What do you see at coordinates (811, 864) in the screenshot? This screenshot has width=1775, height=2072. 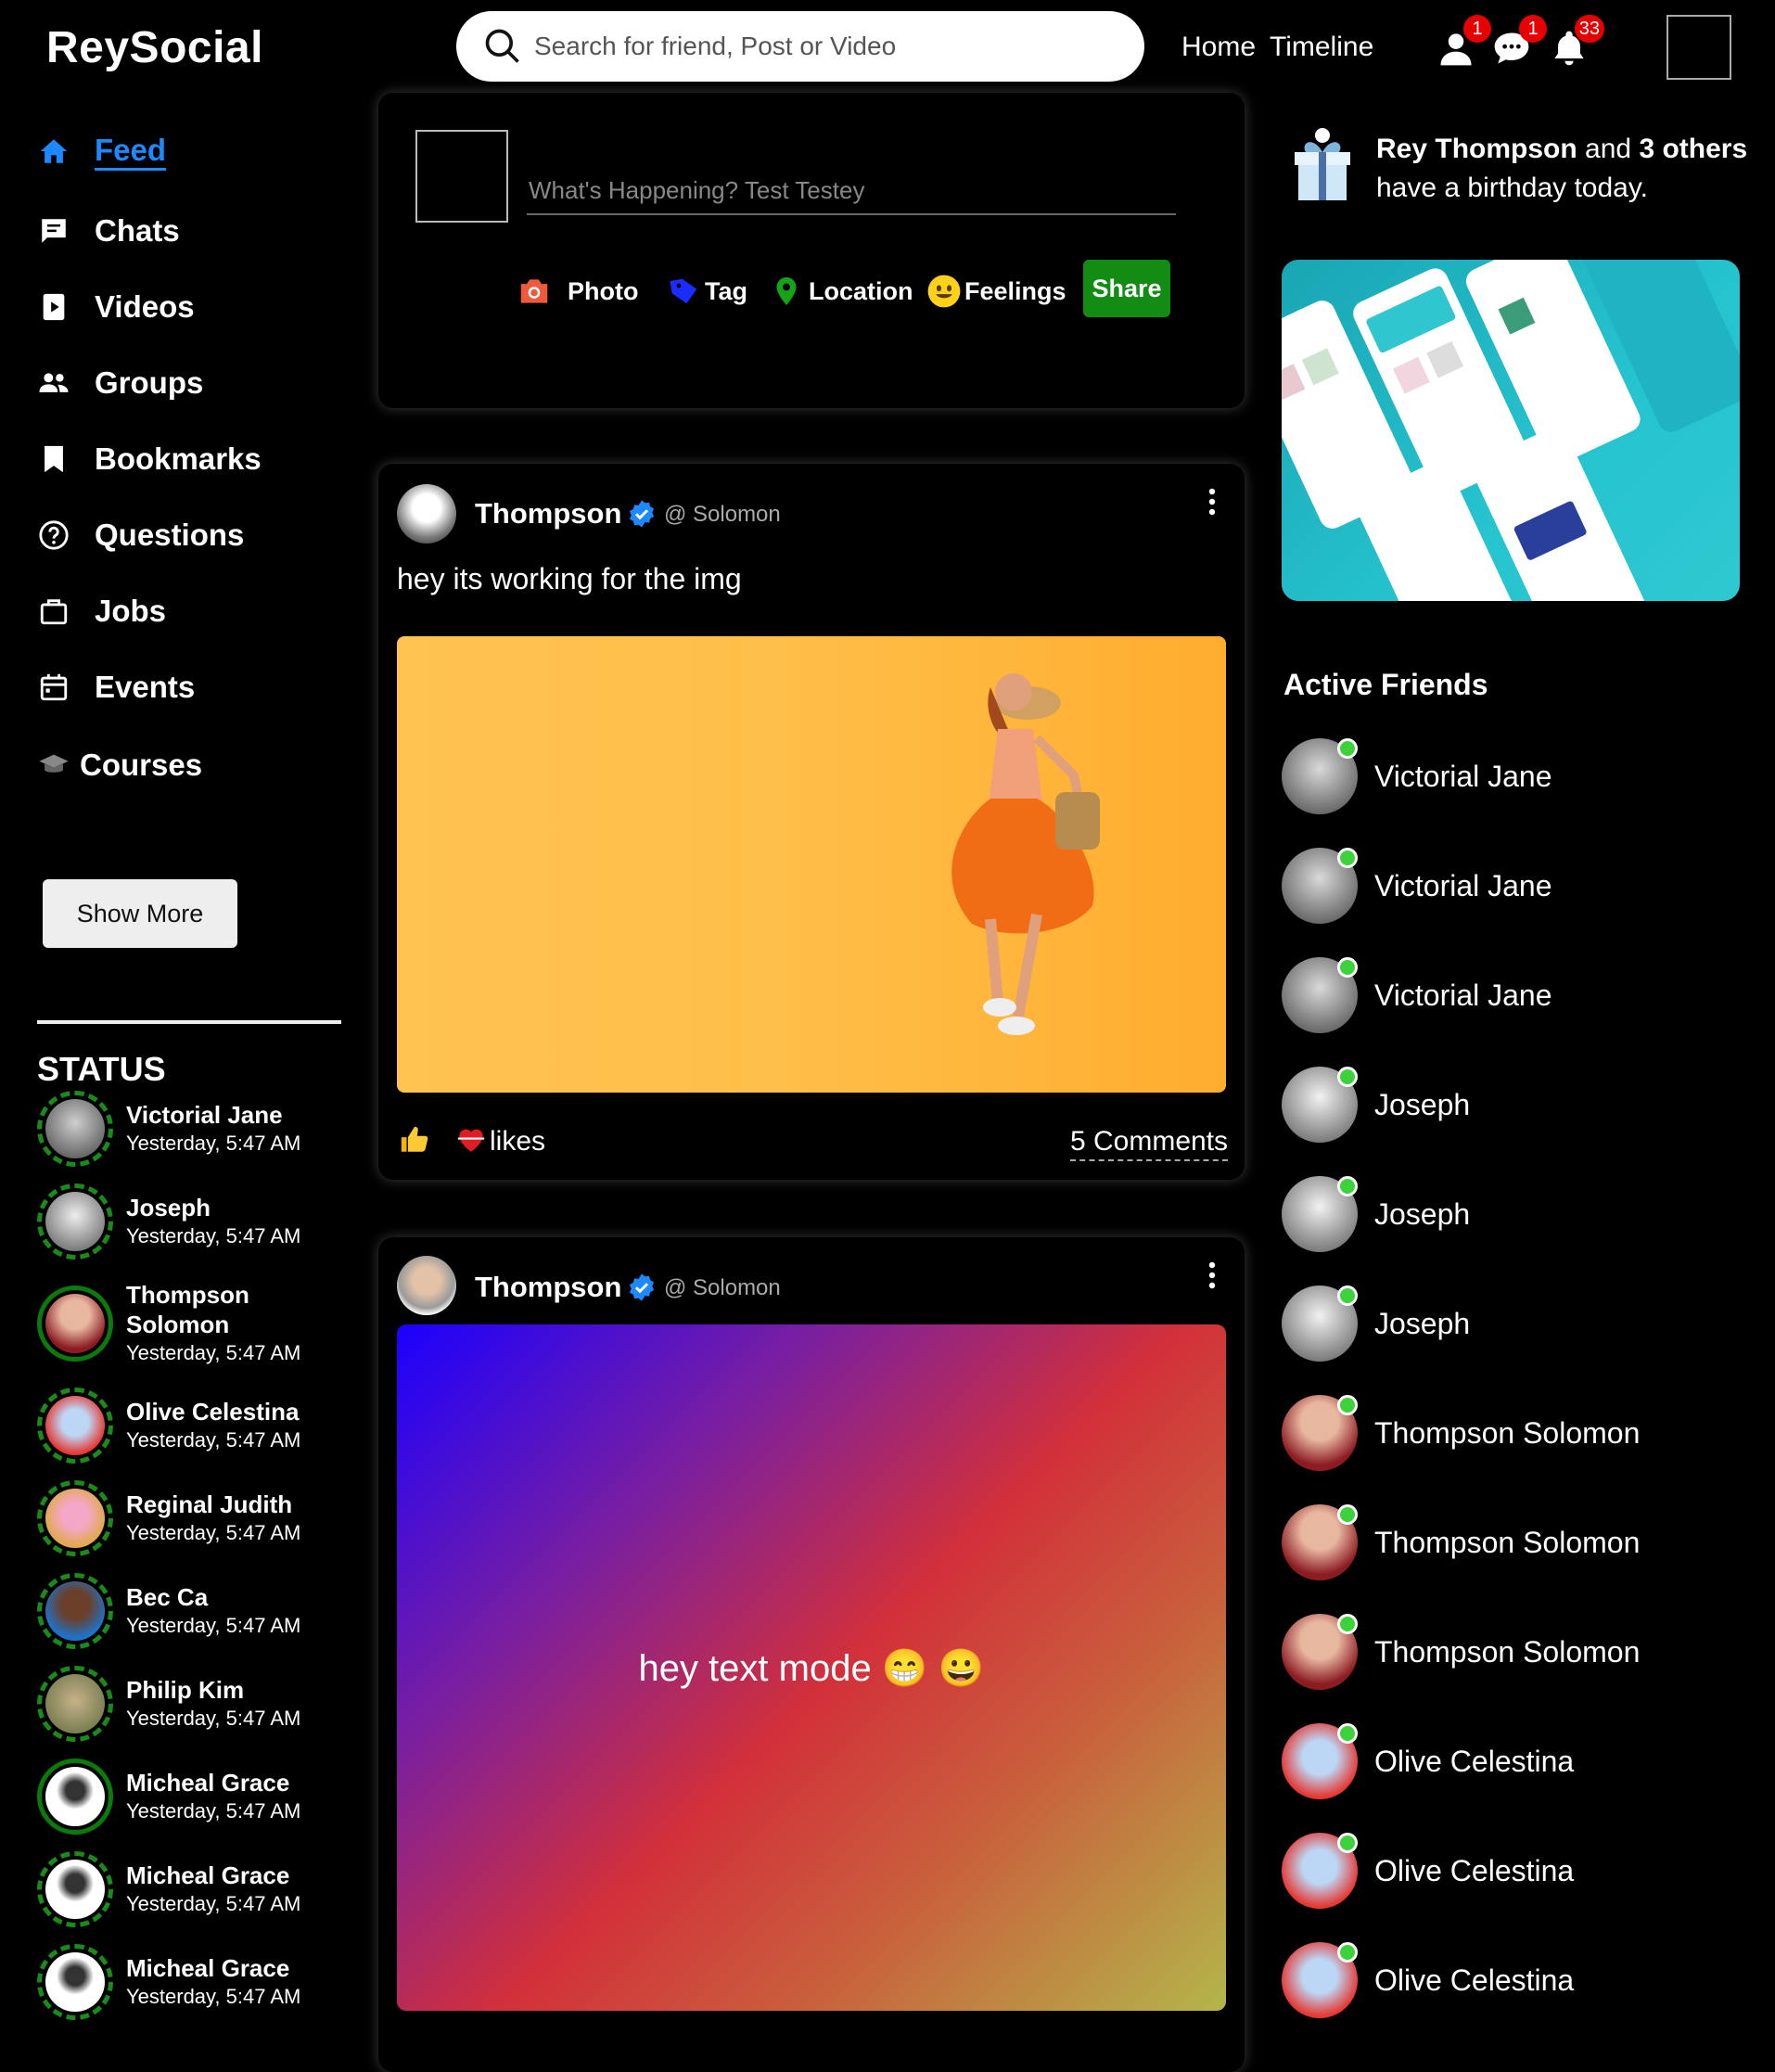 I see `post-image` at bounding box center [811, 864].